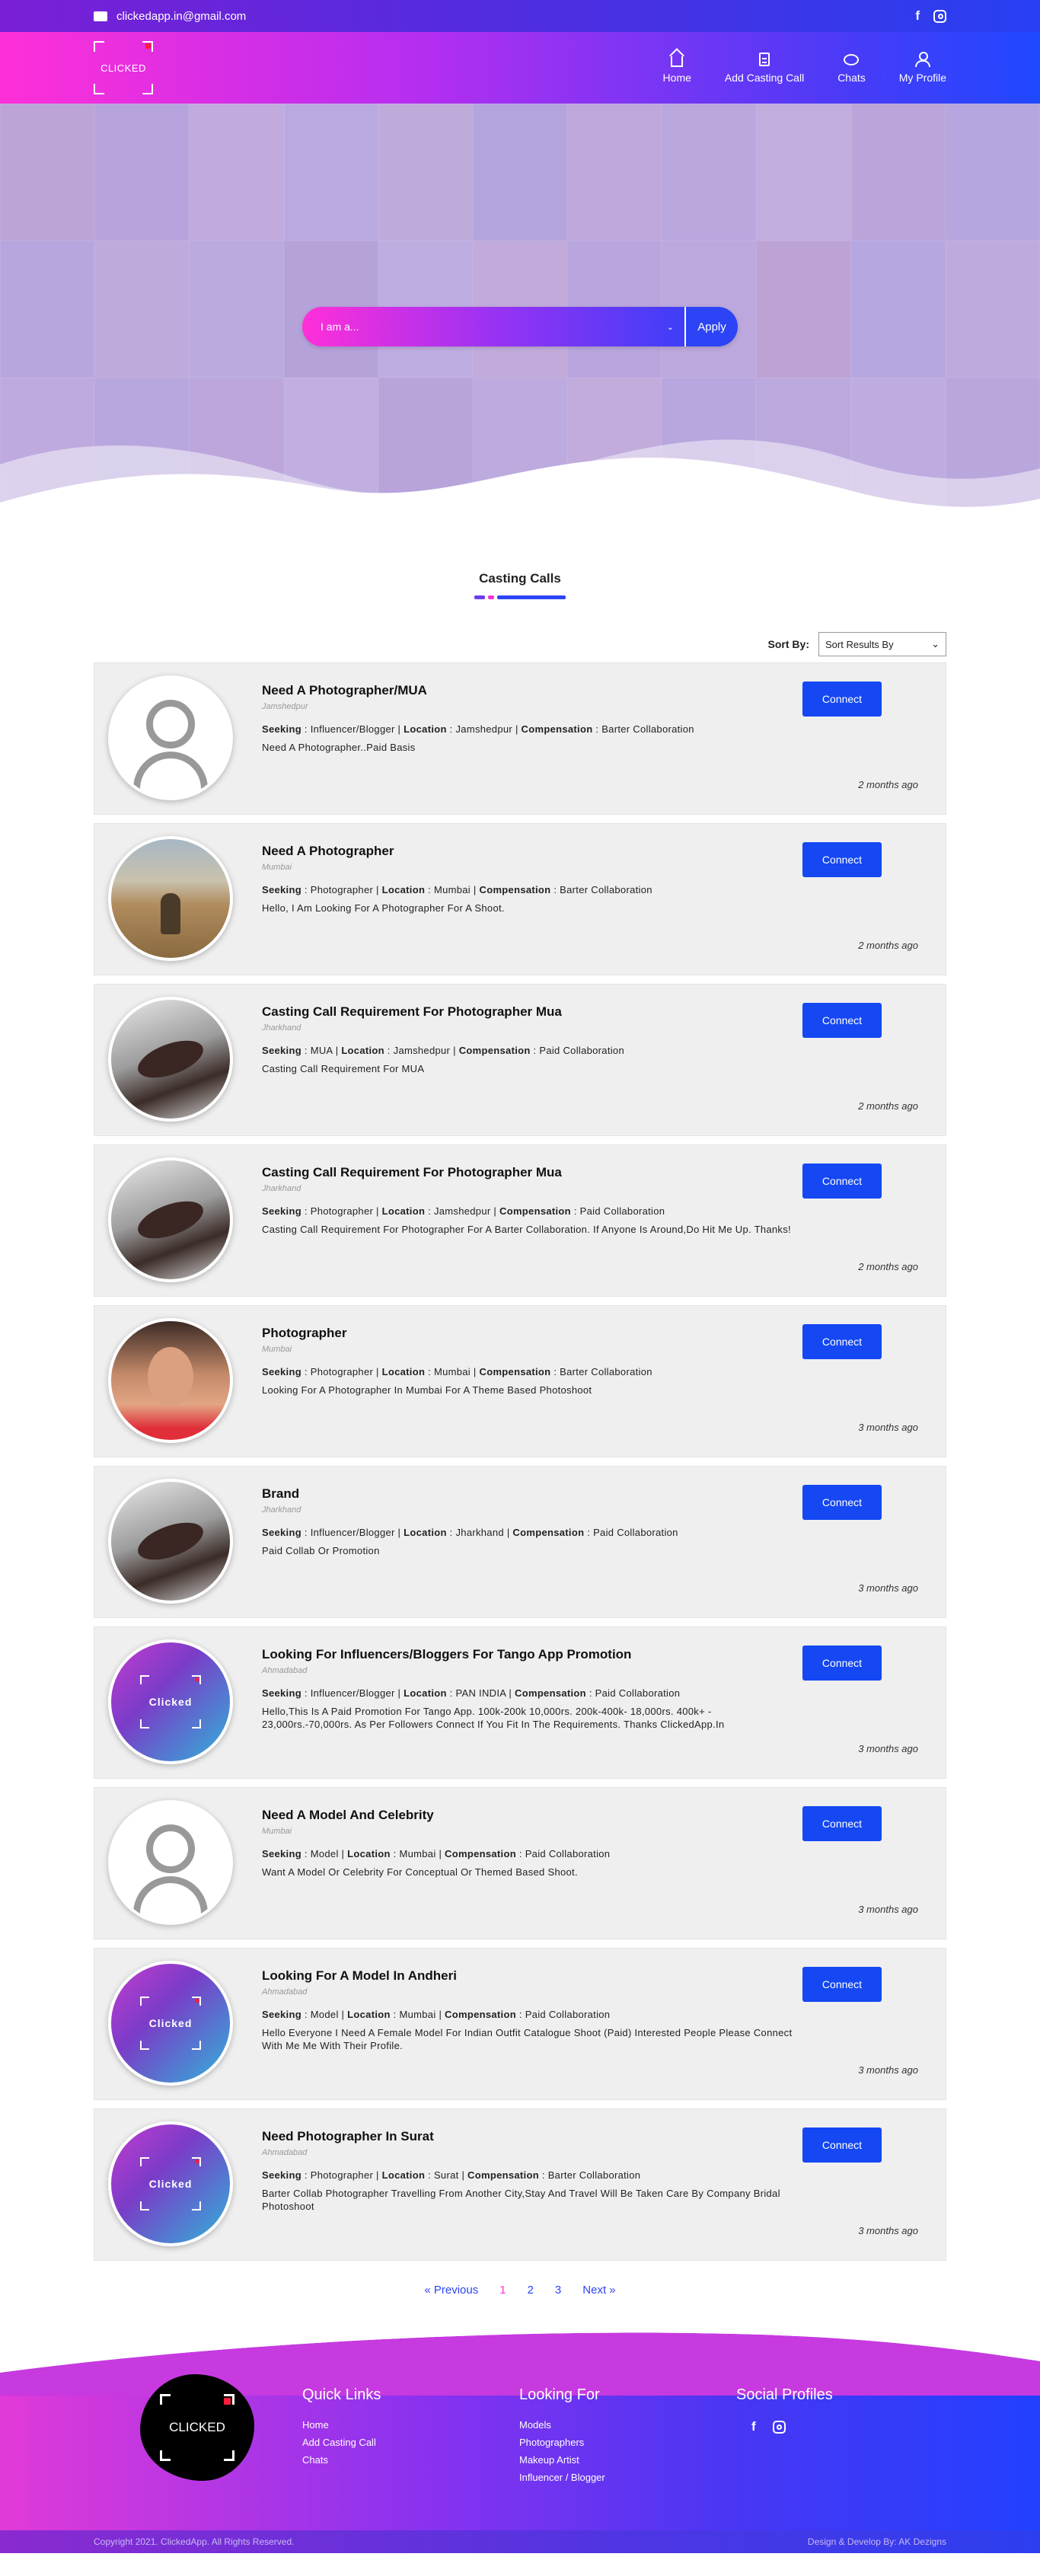  Describe the element at coordinates (520, 2361) in the screenshot. I see `footer-wave` at that location.